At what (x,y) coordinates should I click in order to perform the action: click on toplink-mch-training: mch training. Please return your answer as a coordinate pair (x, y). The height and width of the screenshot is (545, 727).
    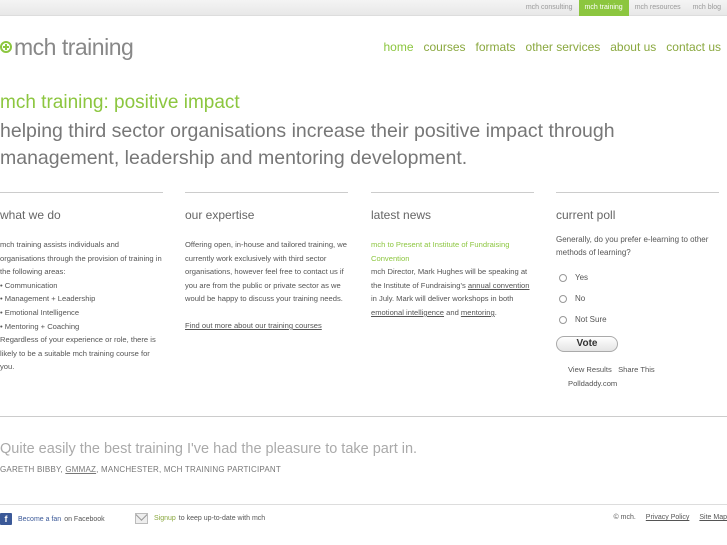
    Looking at the image, I should click on (603, 8).